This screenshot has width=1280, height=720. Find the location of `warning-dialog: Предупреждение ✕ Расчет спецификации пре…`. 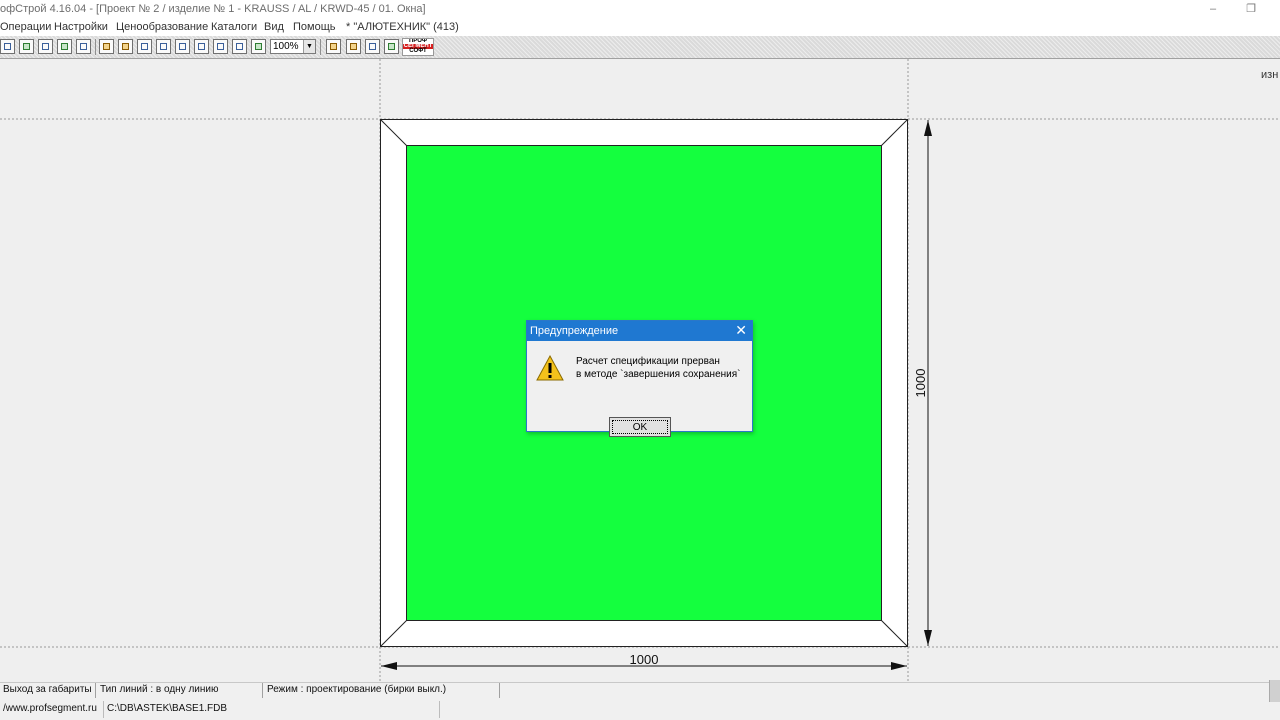

warning-dialog: Предупреждение ✕ Расчет спецификации пре… is located at coordinates (639, 378).